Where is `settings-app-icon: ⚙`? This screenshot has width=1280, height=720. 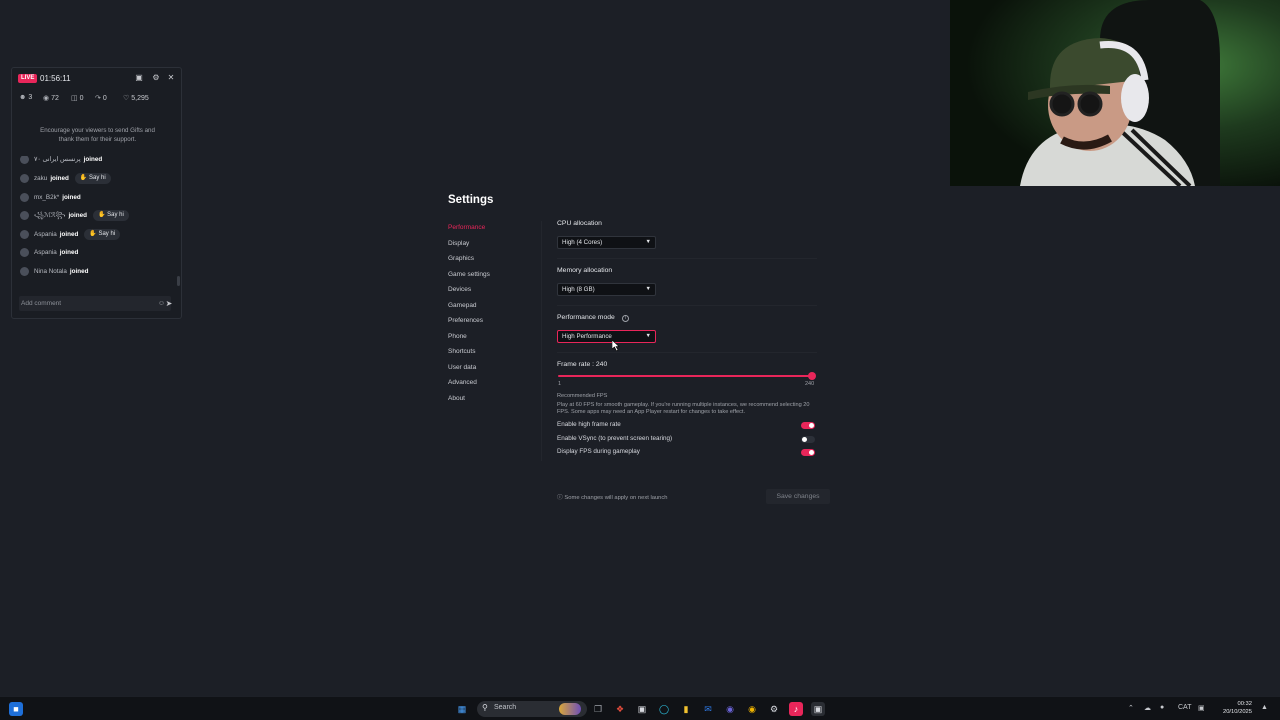
settings-app-icon: ⚙ is located at coordinates (774, 709).